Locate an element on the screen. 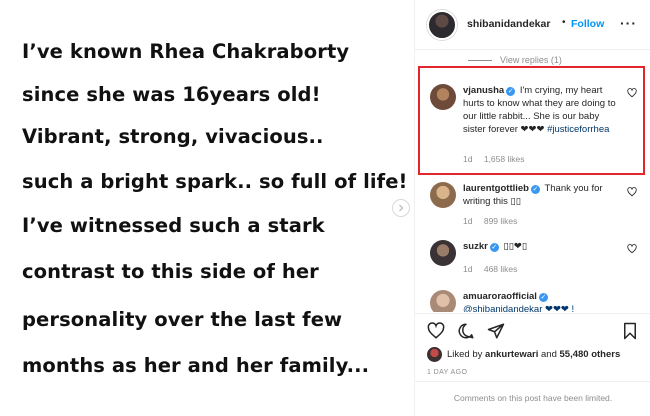 This screenshot has width=650, height=416. comment-body: @shibanidandekar ❤❤❤ ! is located at coordinates (519, 308).